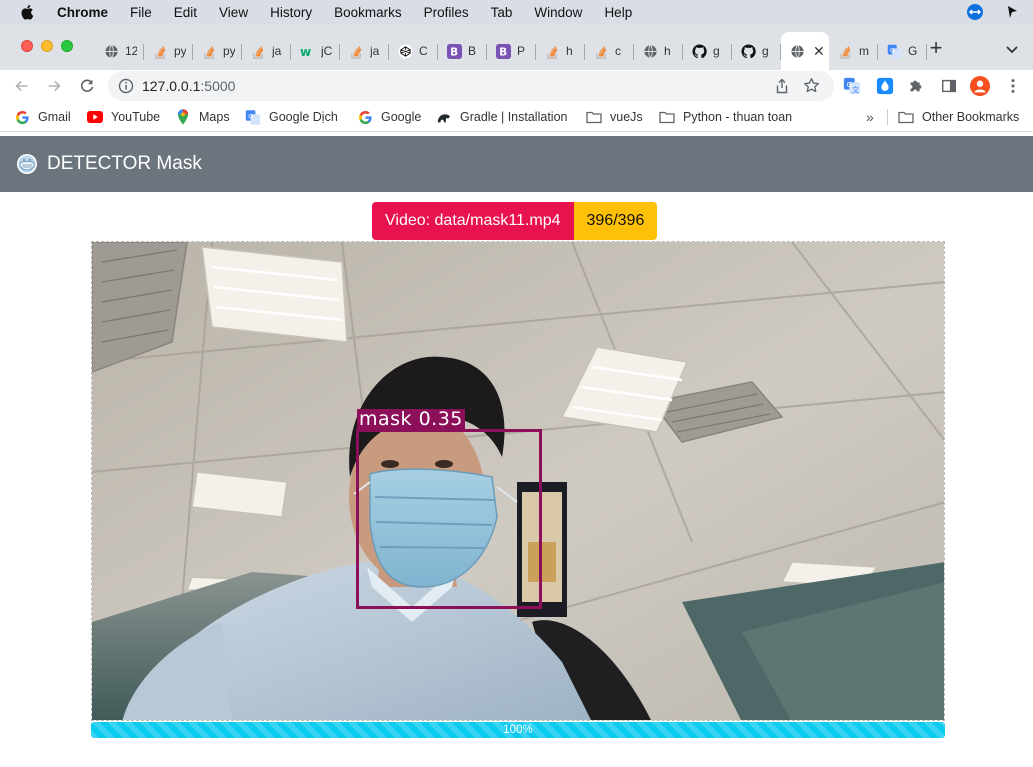 Image resolution: width=1033 pixels, height=767 pixels. I want to click on menu-history: History, so click(291, 12).